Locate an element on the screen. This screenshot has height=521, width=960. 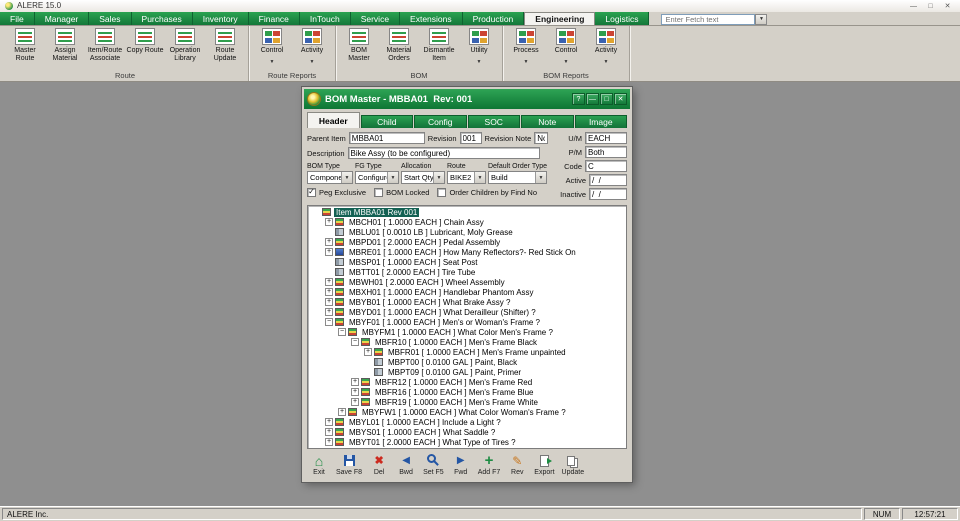
menu-tab-finance: Finance is located at coordinates (274, 18).